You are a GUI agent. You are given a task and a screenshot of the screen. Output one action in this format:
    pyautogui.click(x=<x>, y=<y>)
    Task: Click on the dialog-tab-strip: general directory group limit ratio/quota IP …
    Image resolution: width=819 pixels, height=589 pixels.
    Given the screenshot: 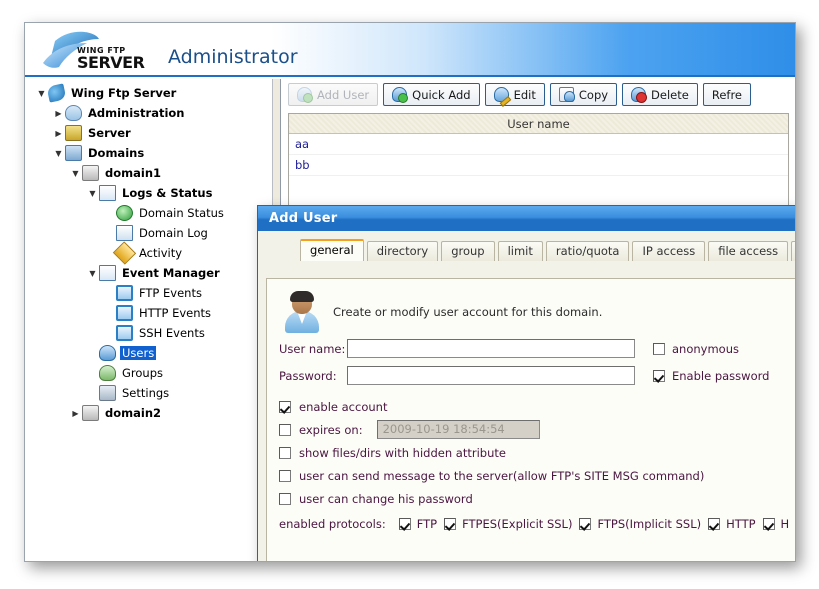 What is the action you would take?
    pyautogui.click(x=526, y=250)
    